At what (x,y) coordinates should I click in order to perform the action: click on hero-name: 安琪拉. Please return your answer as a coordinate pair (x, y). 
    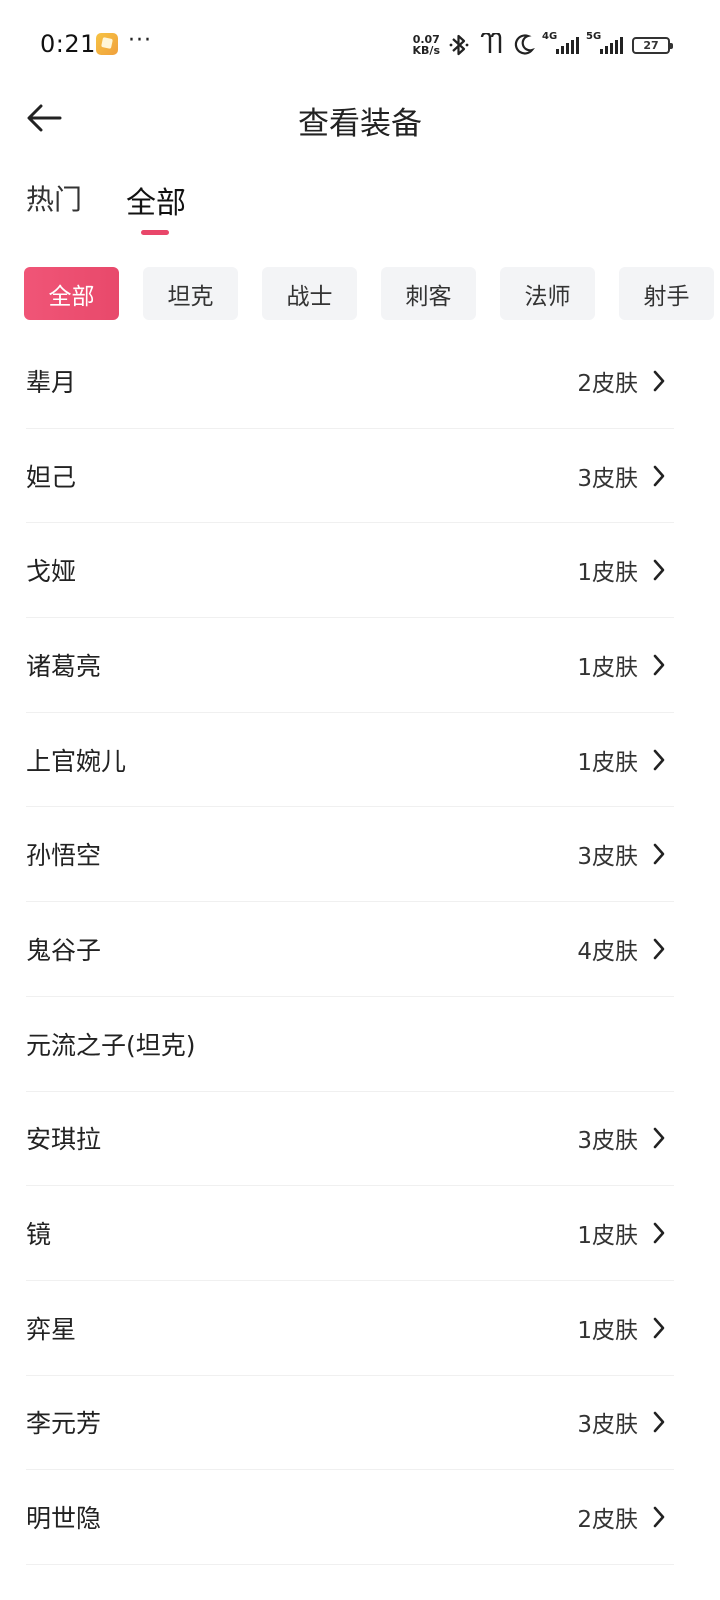
    Looking at the image, I should click on (64, 1140).